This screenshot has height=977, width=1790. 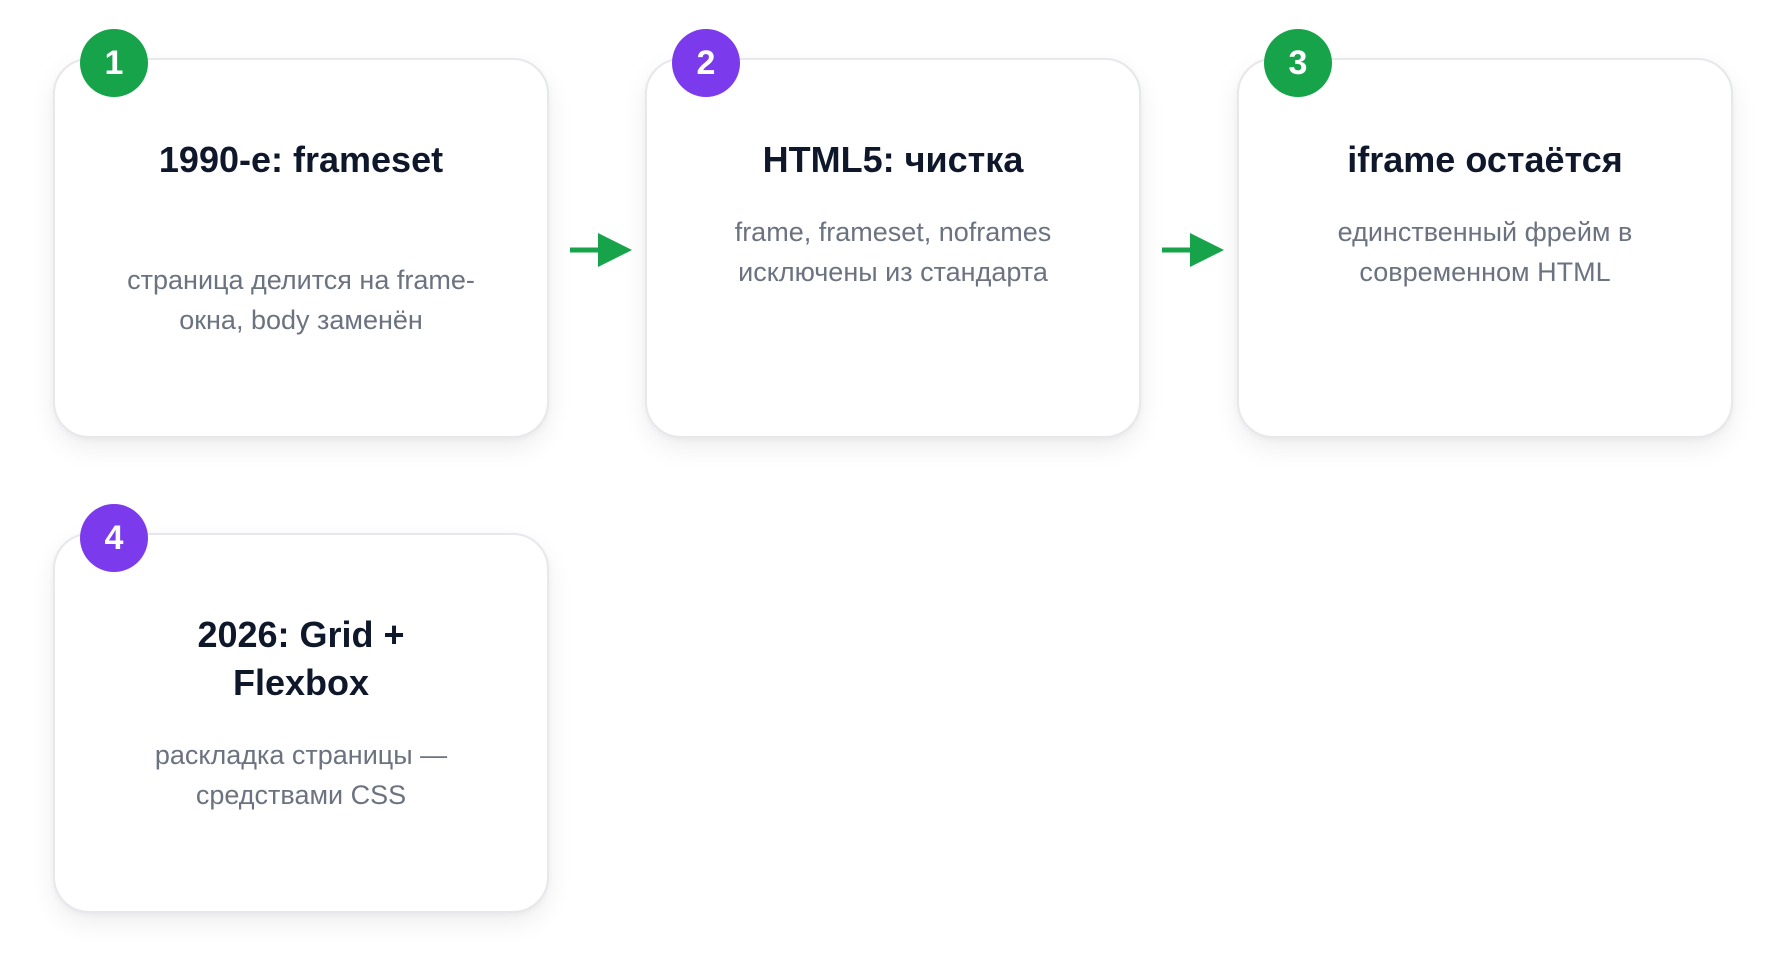 I want to click on step-title: 1990-е: frameset, so click(x=301, y=159).